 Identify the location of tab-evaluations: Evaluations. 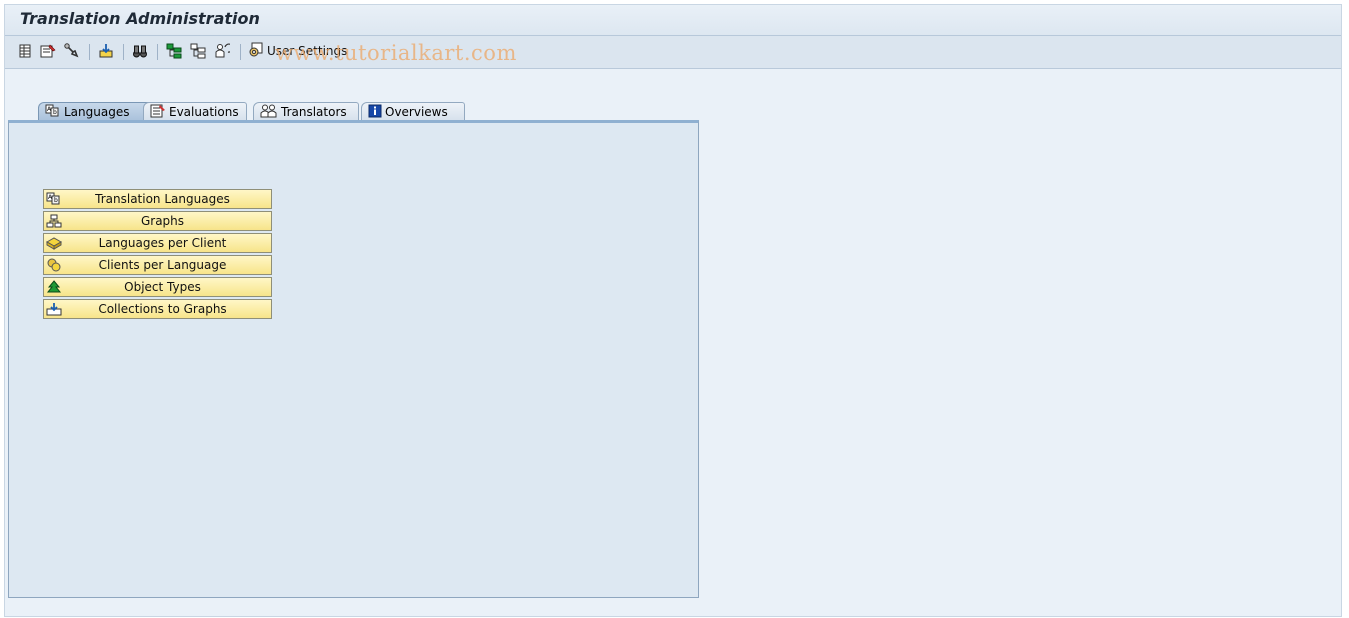
(195, 111).